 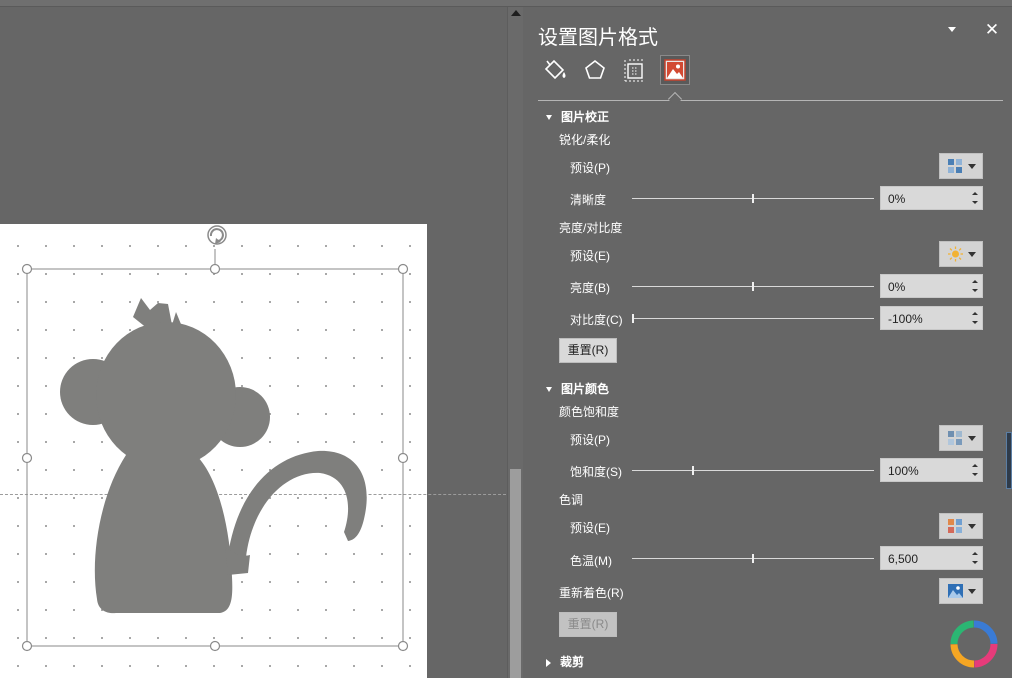 I want to click on temperature-slider, so click(x=753, y=559).